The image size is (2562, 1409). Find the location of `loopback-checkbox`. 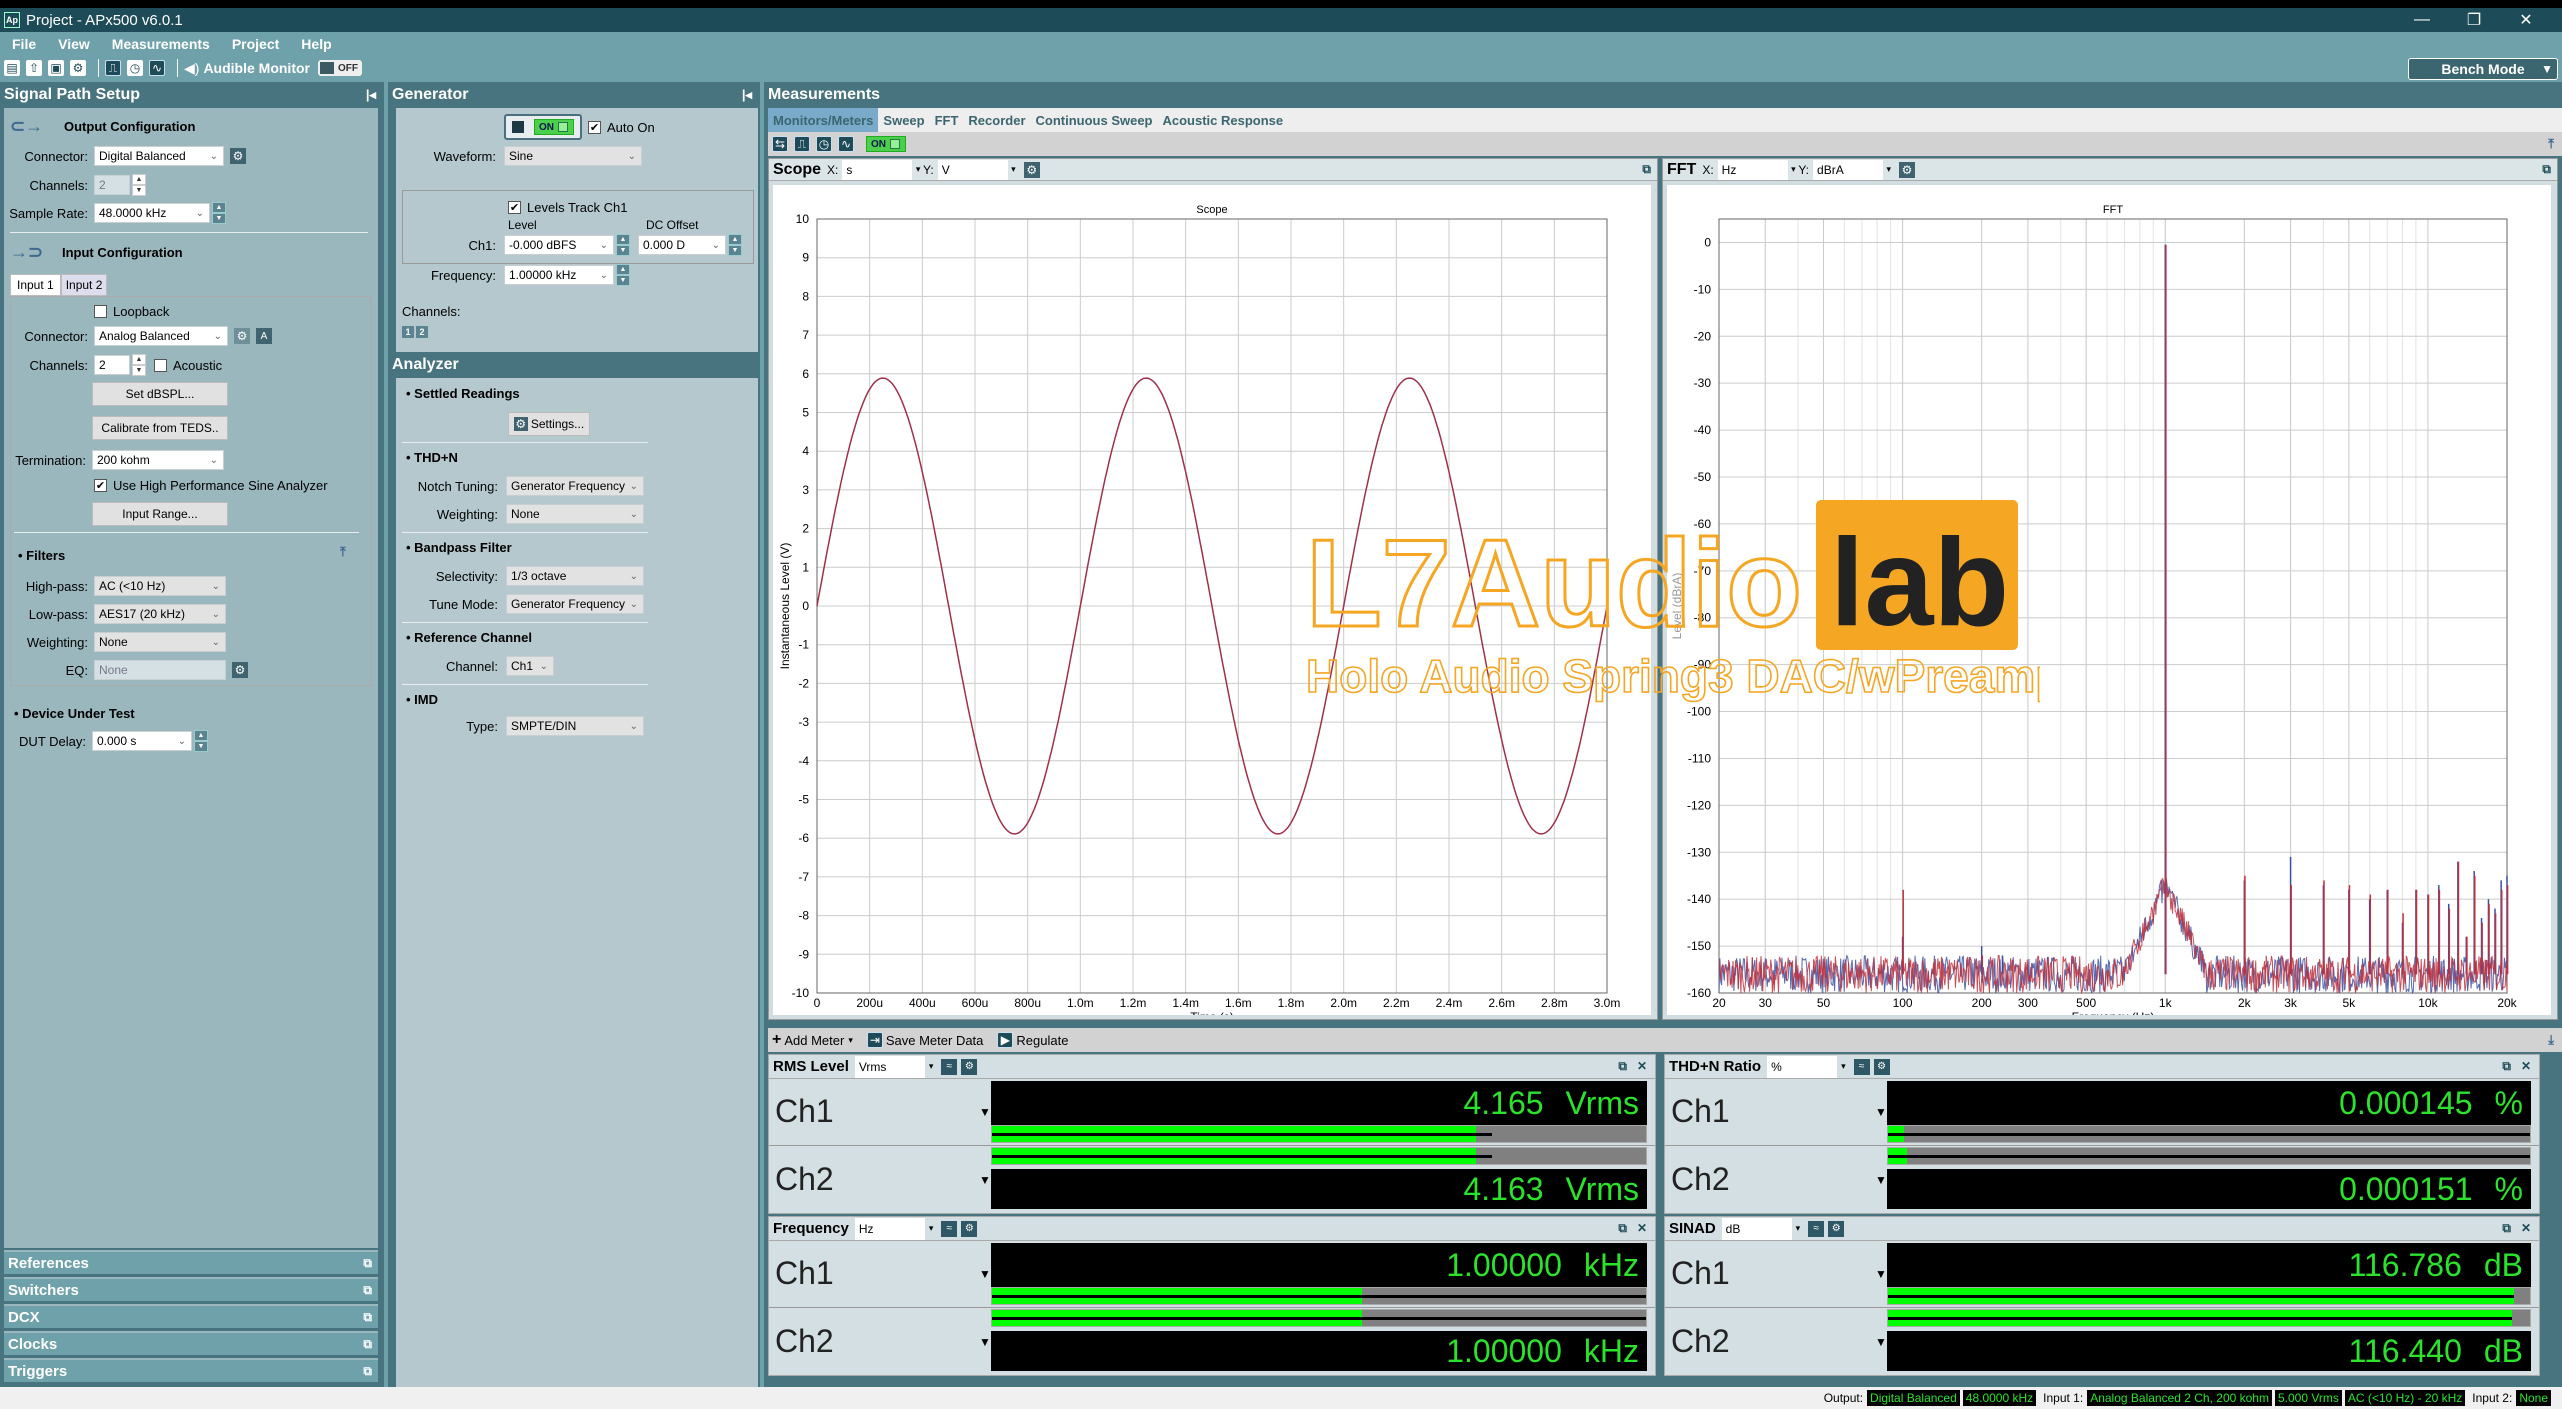

loopback-checkbox is located at coordinates (100, 311).